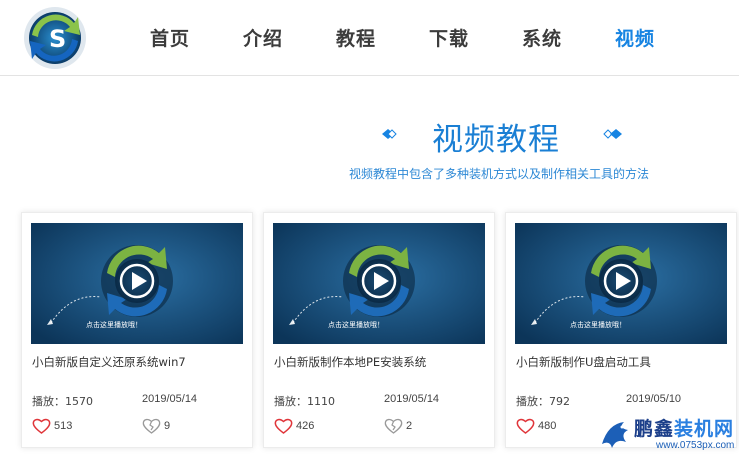  I want to click on video-title: 小白新版自定义还原系统win7, so click(109, 362).